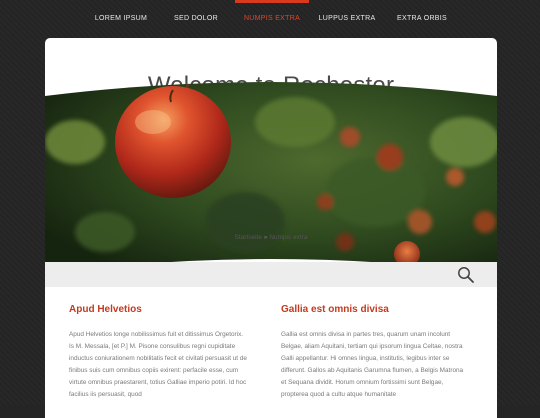  Describe the element at coordinates (466, 275) in the screenshot. I see `search-icon` at that location.